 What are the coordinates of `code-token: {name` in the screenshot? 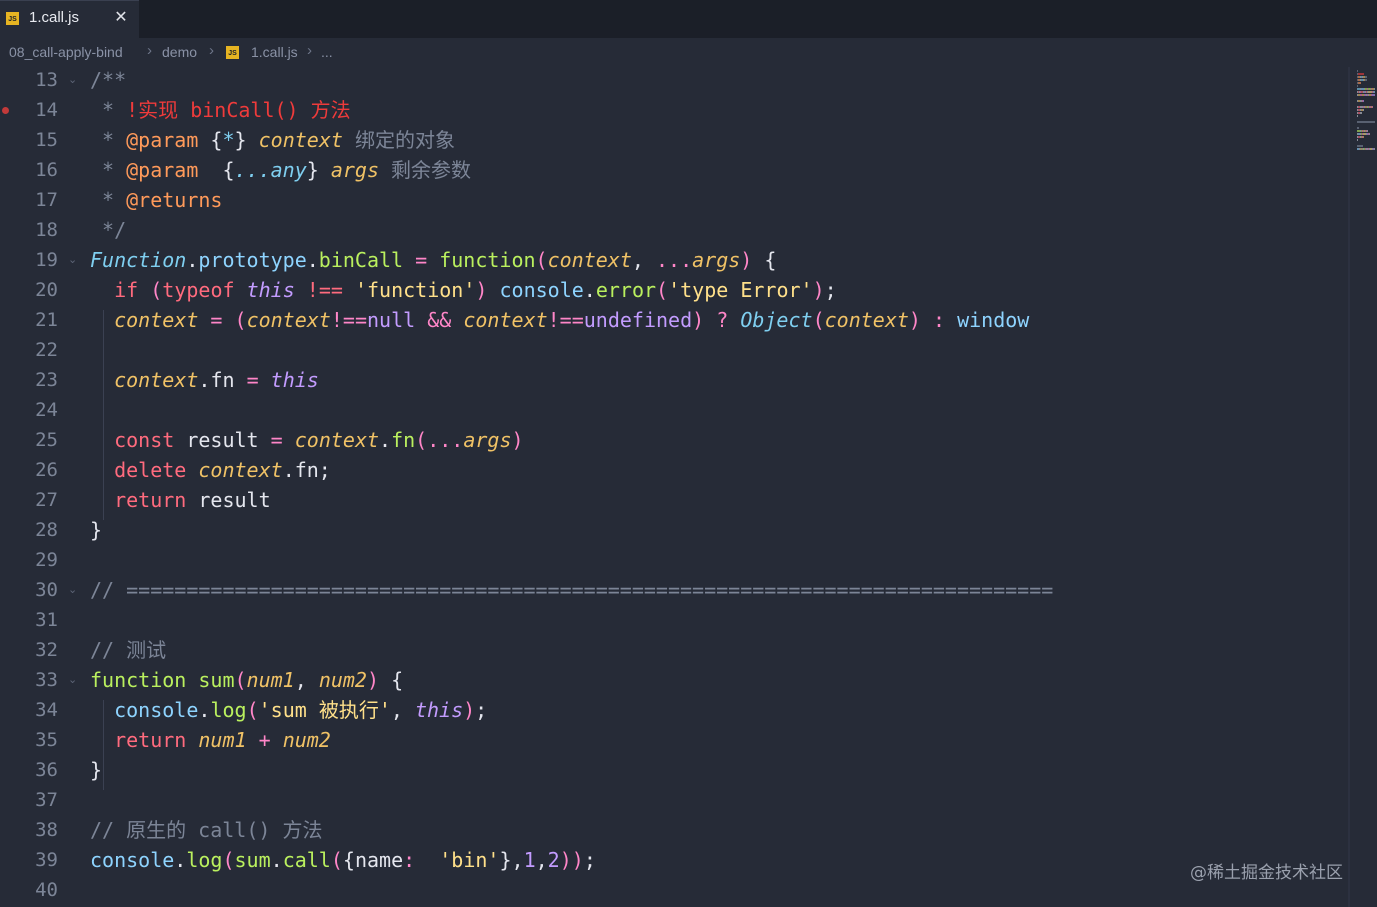 It's located at (373, 860).